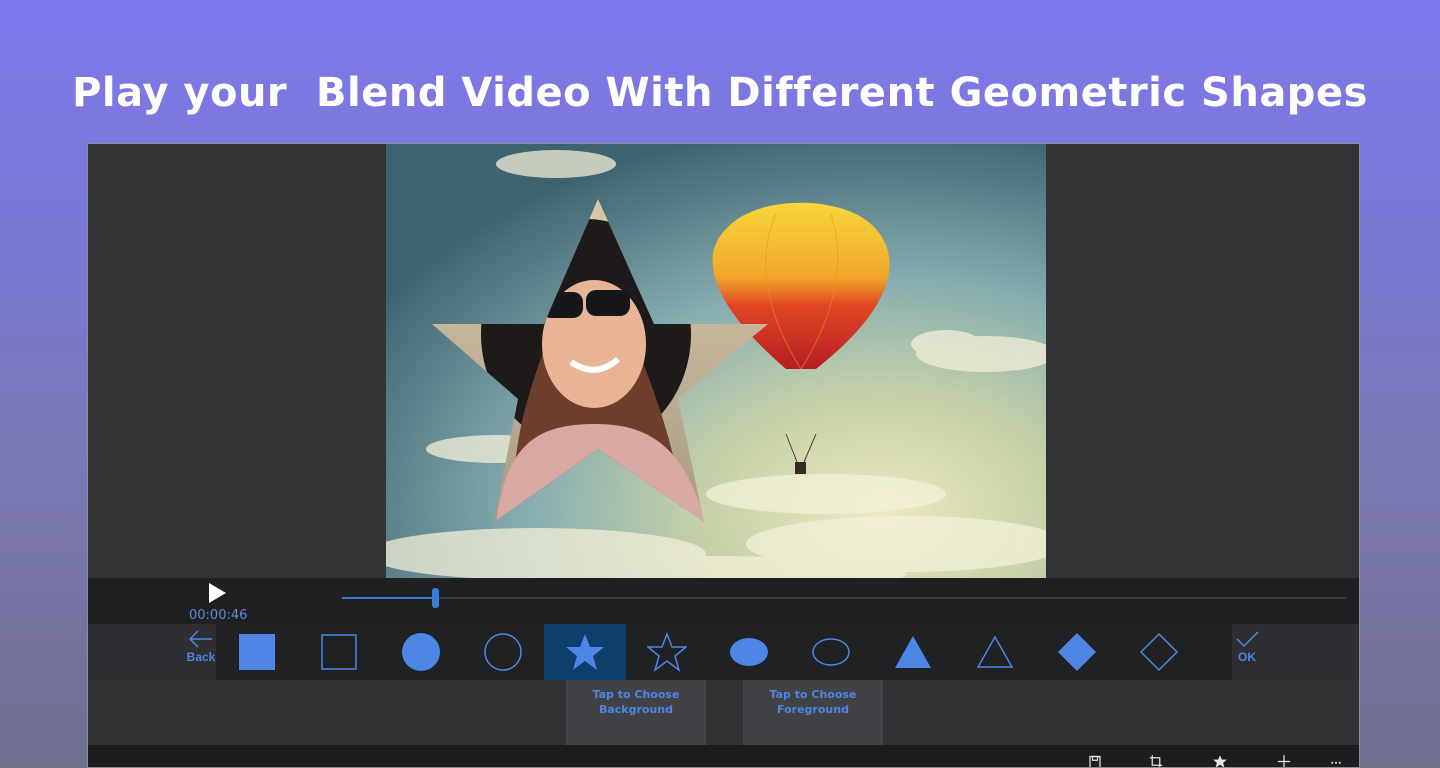  I want to click on choose-foreground-line2: Foreground, so click(813, 709).